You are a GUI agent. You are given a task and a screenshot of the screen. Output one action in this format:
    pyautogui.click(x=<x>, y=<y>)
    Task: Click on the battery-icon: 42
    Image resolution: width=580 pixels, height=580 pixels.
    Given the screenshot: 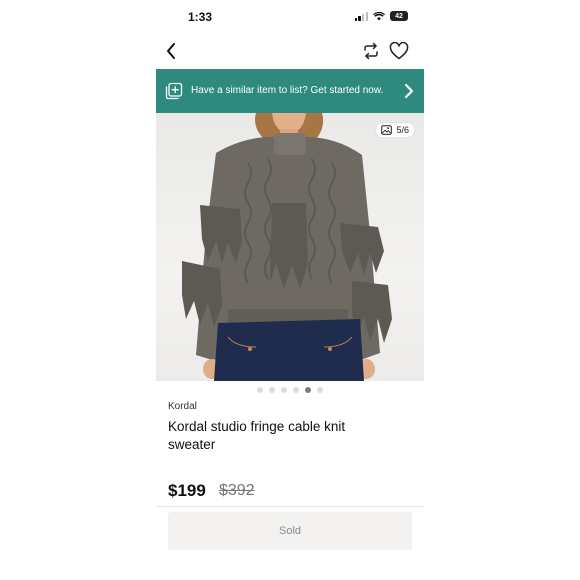 What is the action you would take?
    pyautogui.click(x=399, y=16)
    